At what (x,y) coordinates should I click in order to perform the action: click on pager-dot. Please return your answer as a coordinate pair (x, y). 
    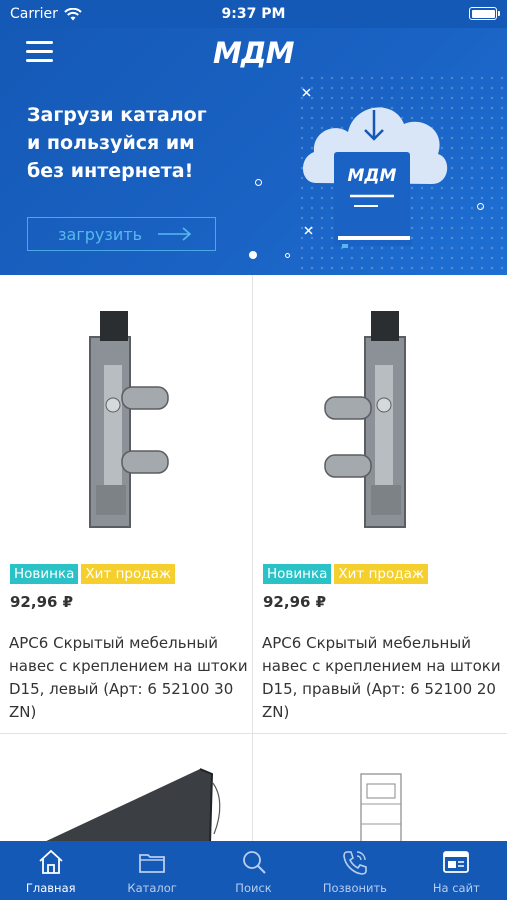
    Looking at the image, I should click on (287, 255).